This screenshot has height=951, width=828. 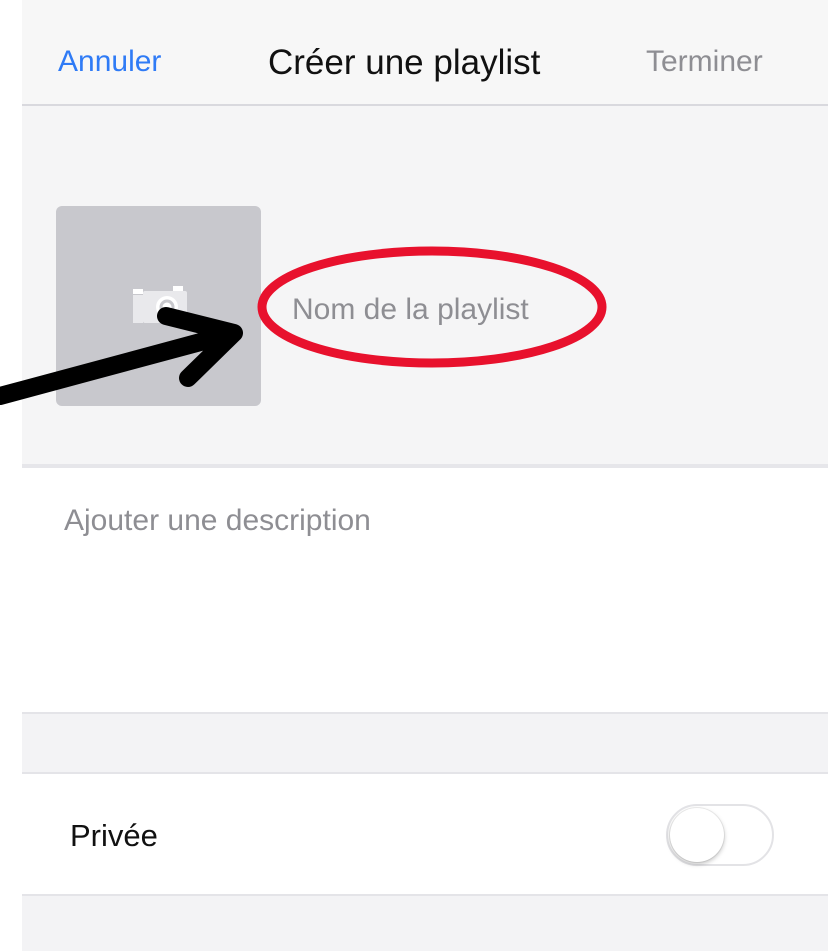 I want to click on playlist-name-input, so click(x=442, y=310).